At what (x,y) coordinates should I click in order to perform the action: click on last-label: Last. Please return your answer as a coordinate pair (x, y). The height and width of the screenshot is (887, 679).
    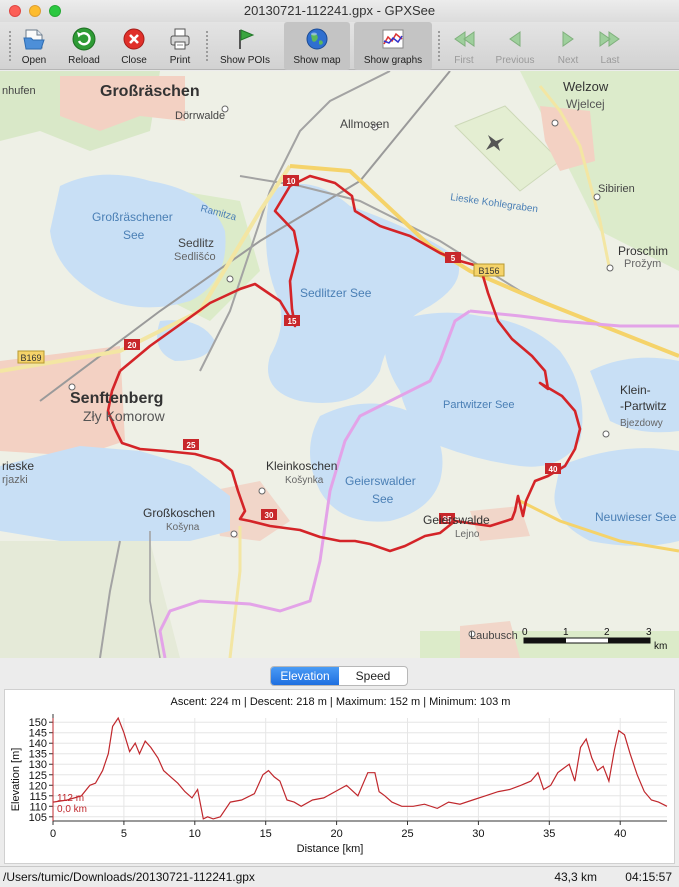
    Looking at the image, I should click on (610, 60).